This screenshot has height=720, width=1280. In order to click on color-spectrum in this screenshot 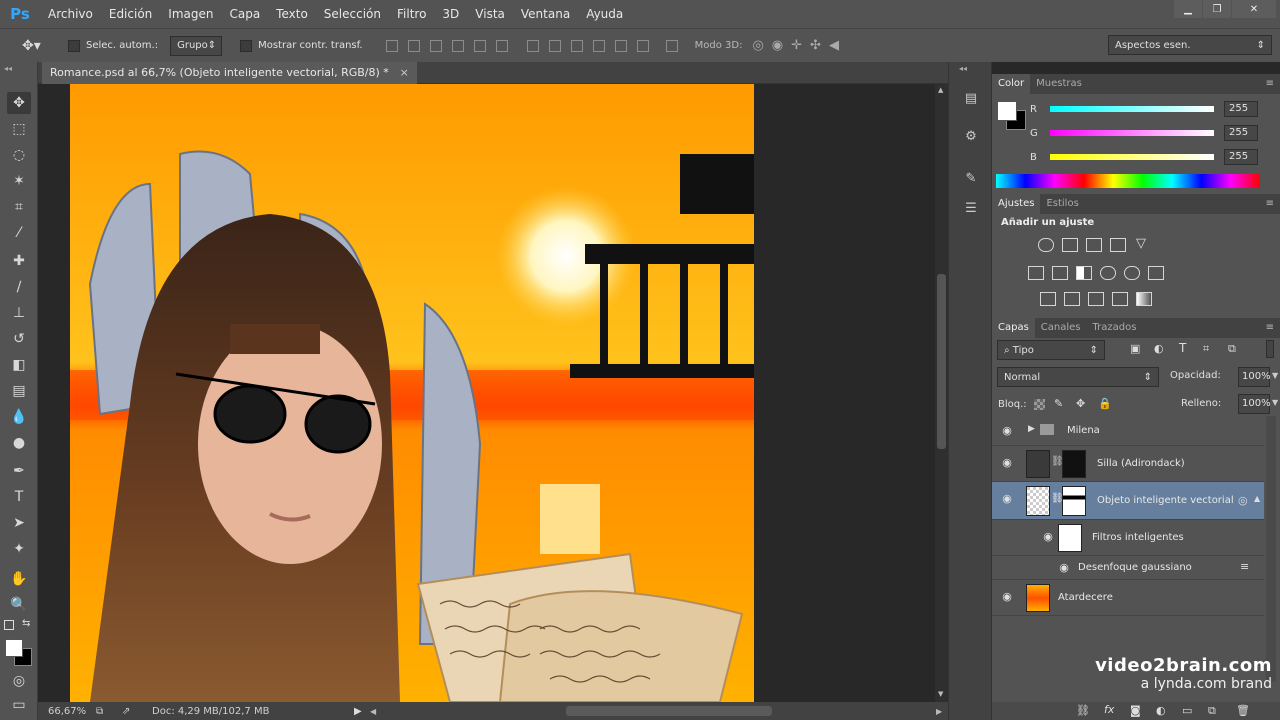, I will do `click(1128, 181)`.